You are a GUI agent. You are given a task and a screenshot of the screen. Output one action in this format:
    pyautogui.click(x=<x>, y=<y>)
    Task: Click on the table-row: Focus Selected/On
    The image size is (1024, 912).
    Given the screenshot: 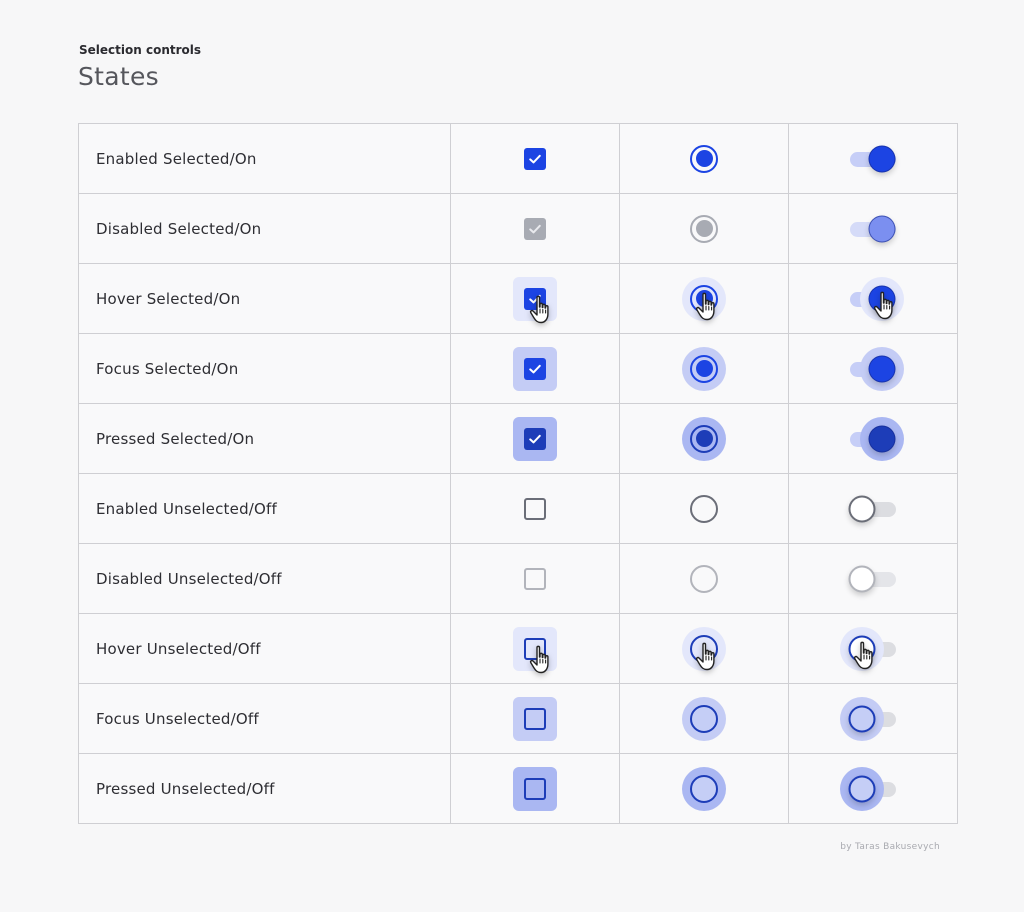 What is the action you would take?
    pyautogui.click(x=518, y=368)
    